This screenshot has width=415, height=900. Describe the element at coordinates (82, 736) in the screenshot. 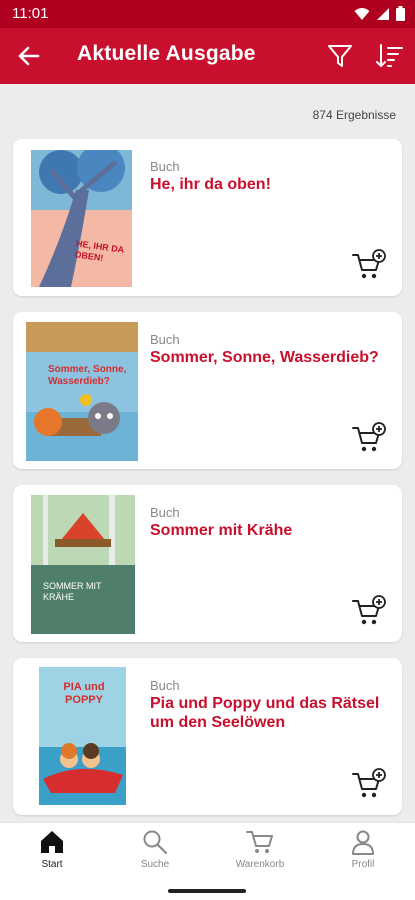

I see `book-cover: PIA und POPPY` at that location.